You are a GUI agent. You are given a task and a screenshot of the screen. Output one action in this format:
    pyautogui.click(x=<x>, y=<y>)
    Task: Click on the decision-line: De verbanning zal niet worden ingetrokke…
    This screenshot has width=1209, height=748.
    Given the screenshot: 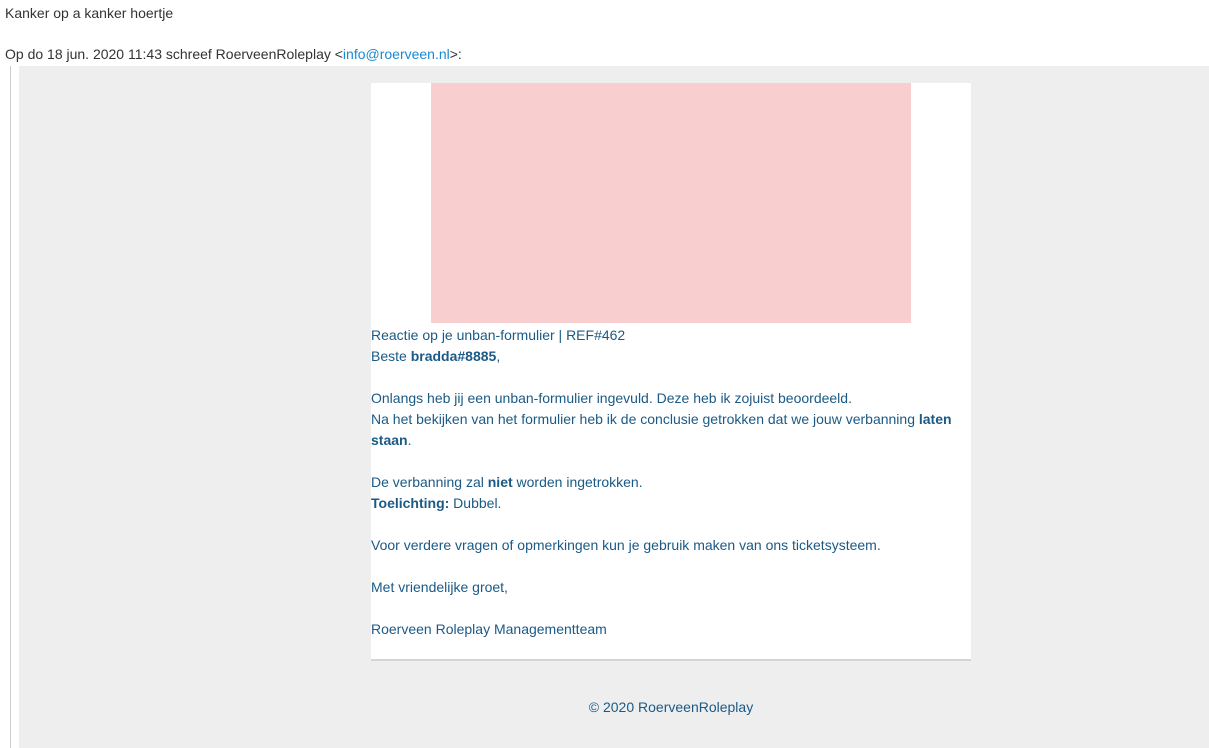 What is the action you would take?
    pyautogui.click(x=671, y=482)
    